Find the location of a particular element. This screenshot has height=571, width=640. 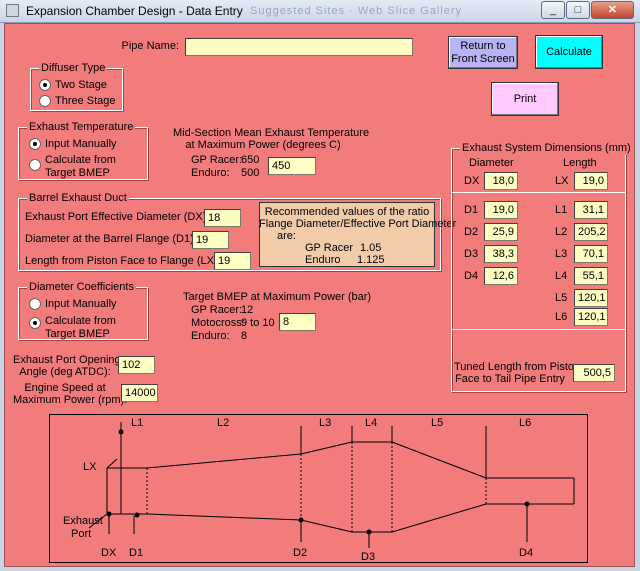

bmep-gp-label: GP Racer: is located at coordinates (217, 310).